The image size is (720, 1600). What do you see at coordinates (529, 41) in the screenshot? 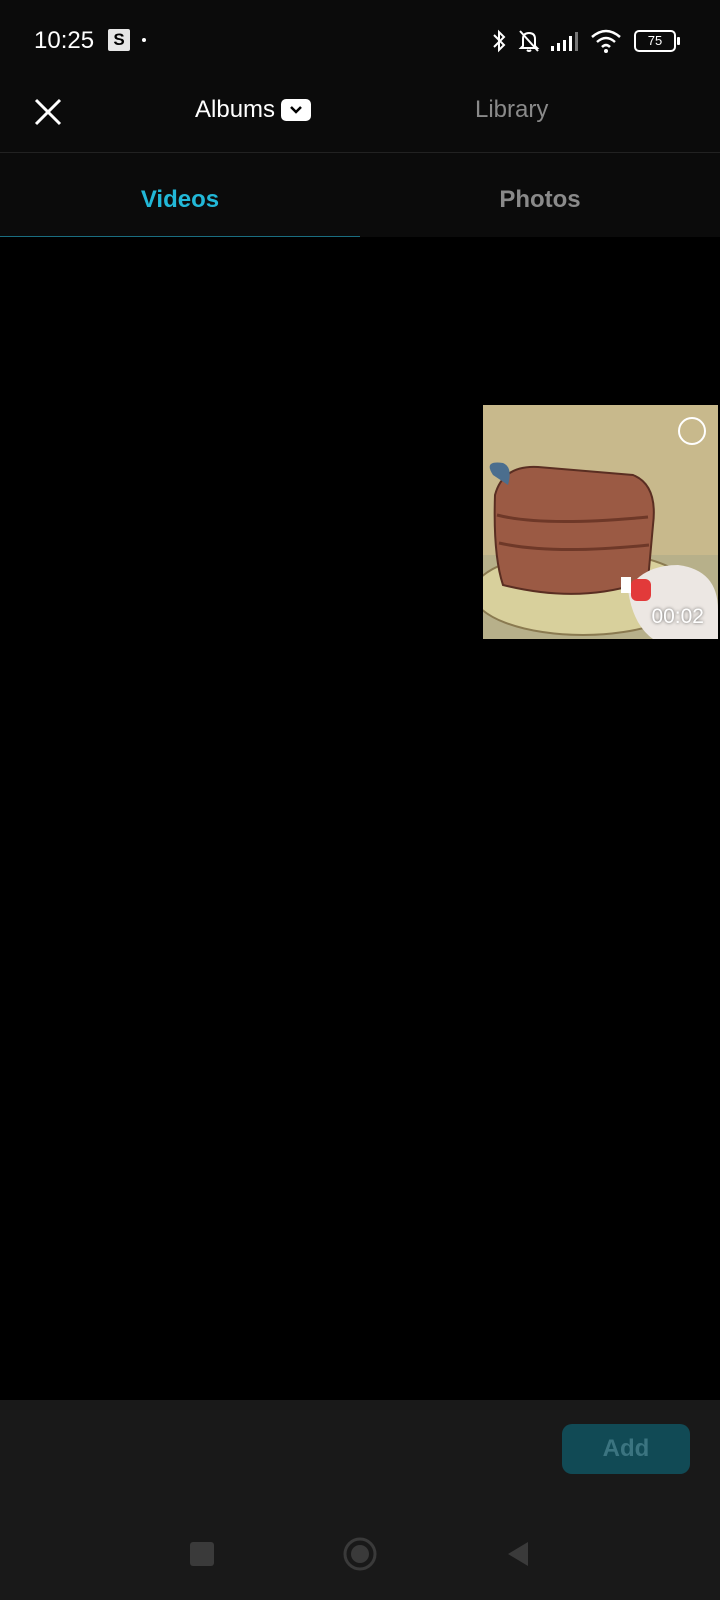
I see `muted-bell-icon` at bounding box center [529, 41].